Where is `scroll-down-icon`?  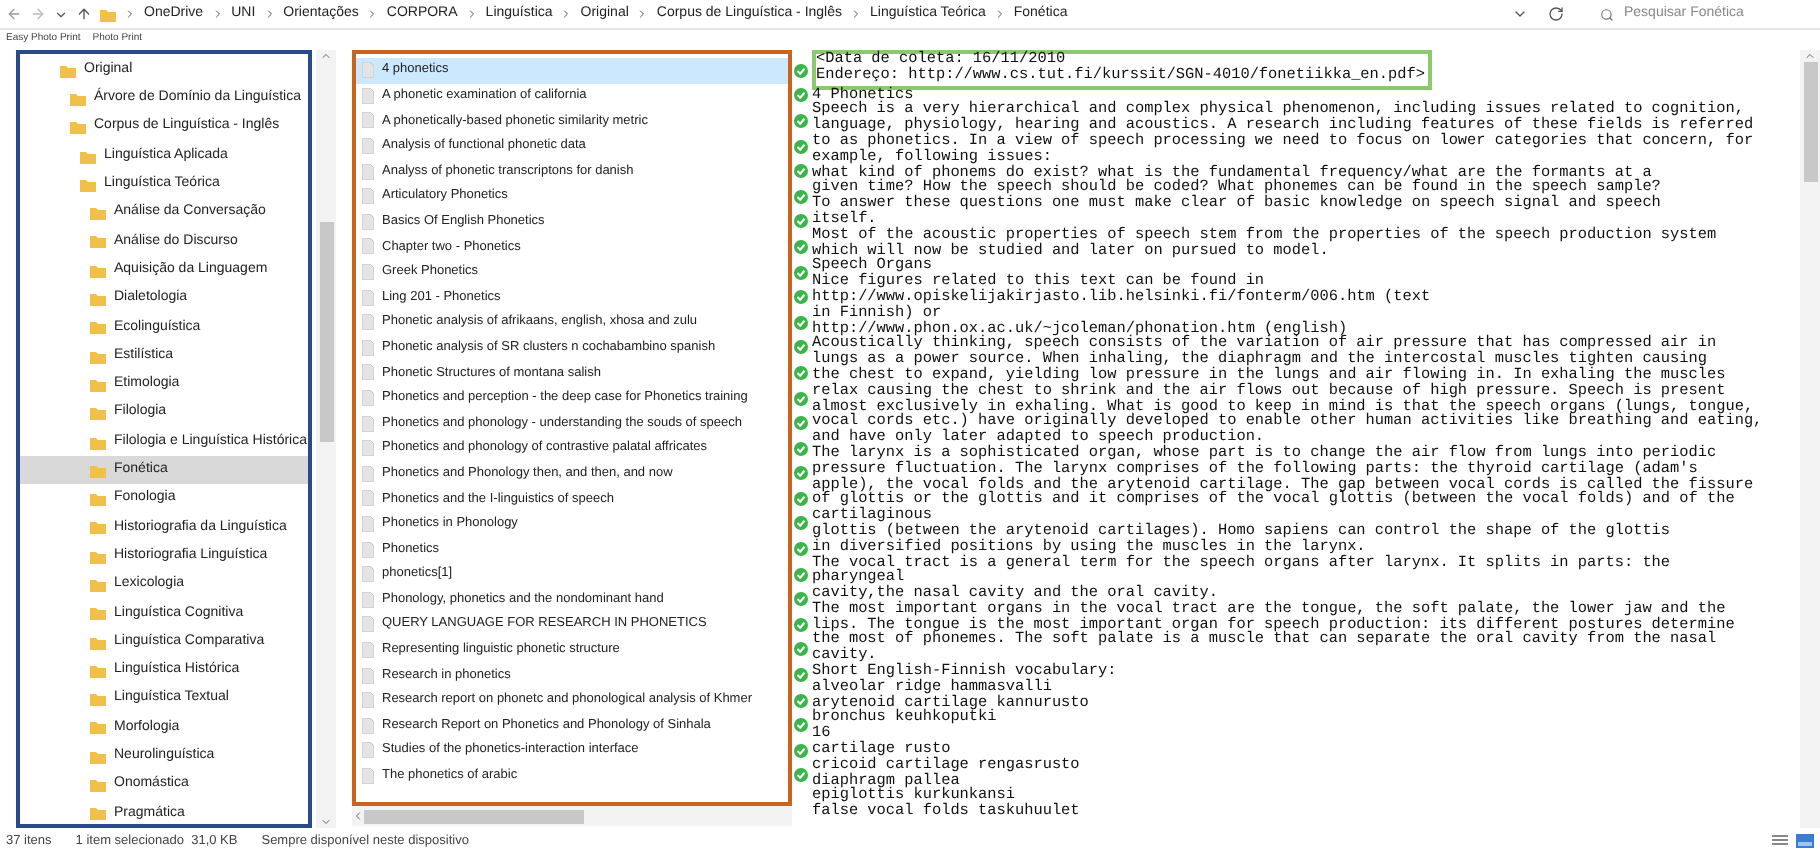
scroll-down-icon is located at coordinates (326, 822).